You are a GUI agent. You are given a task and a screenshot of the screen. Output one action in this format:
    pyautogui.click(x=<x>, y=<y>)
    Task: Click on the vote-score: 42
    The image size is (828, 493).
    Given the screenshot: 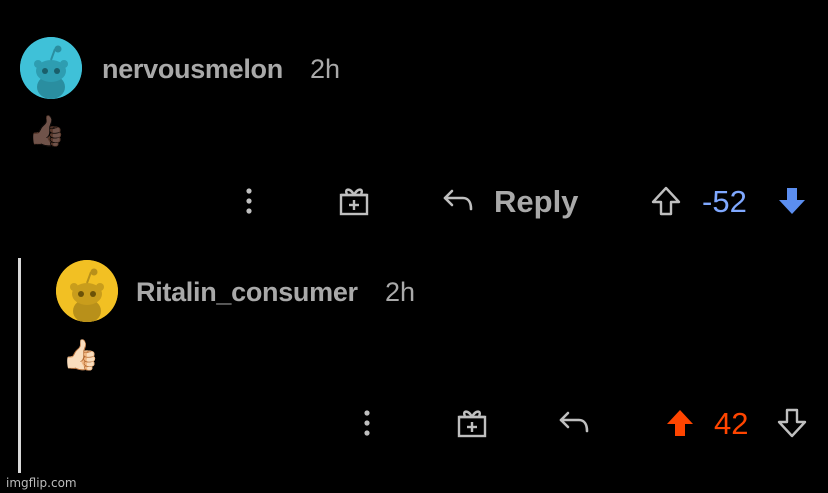 What is the action you would take?
    pyautogui.click(x=731, y=423)
    